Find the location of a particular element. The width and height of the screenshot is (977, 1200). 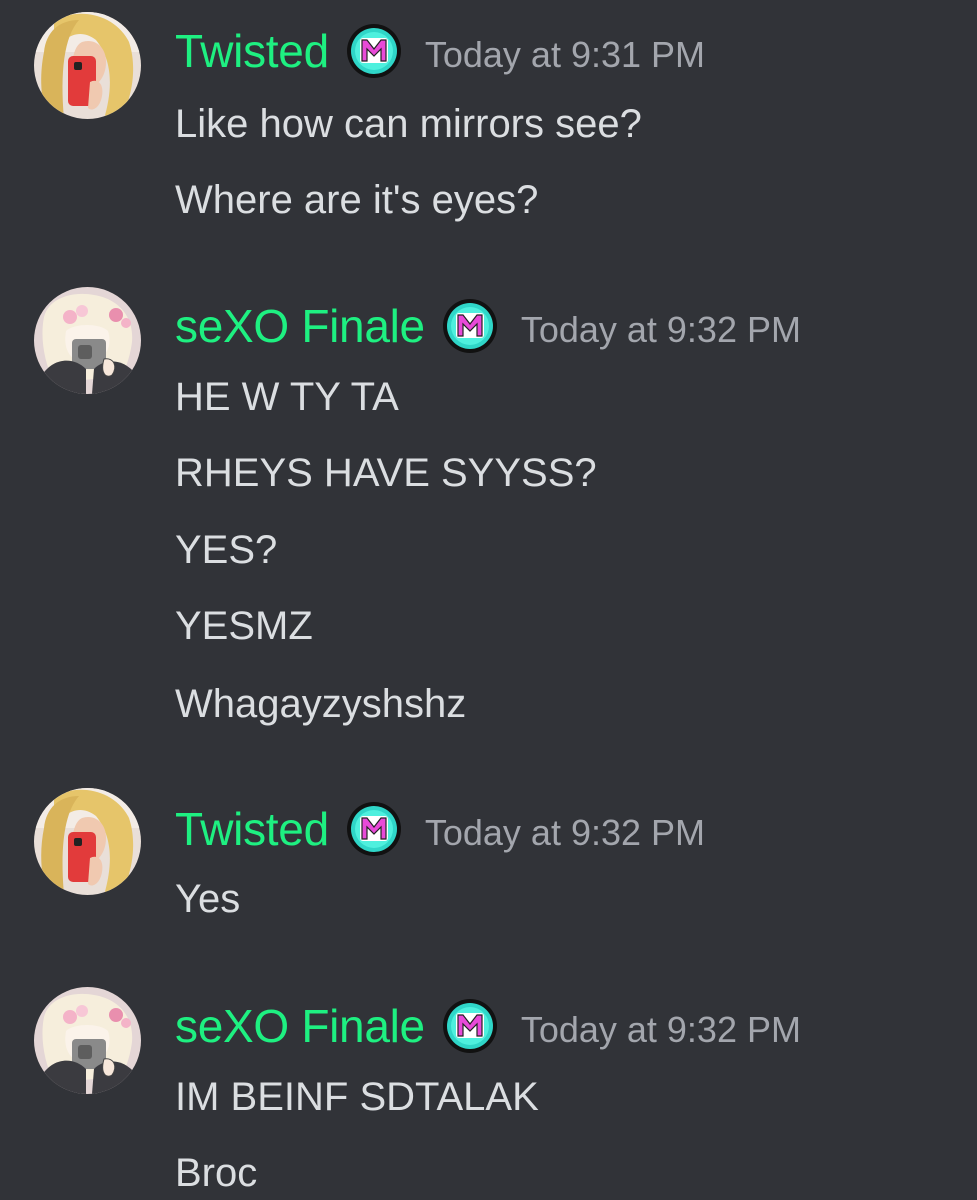

message-line: YES? is located at coordinates (226, 550).